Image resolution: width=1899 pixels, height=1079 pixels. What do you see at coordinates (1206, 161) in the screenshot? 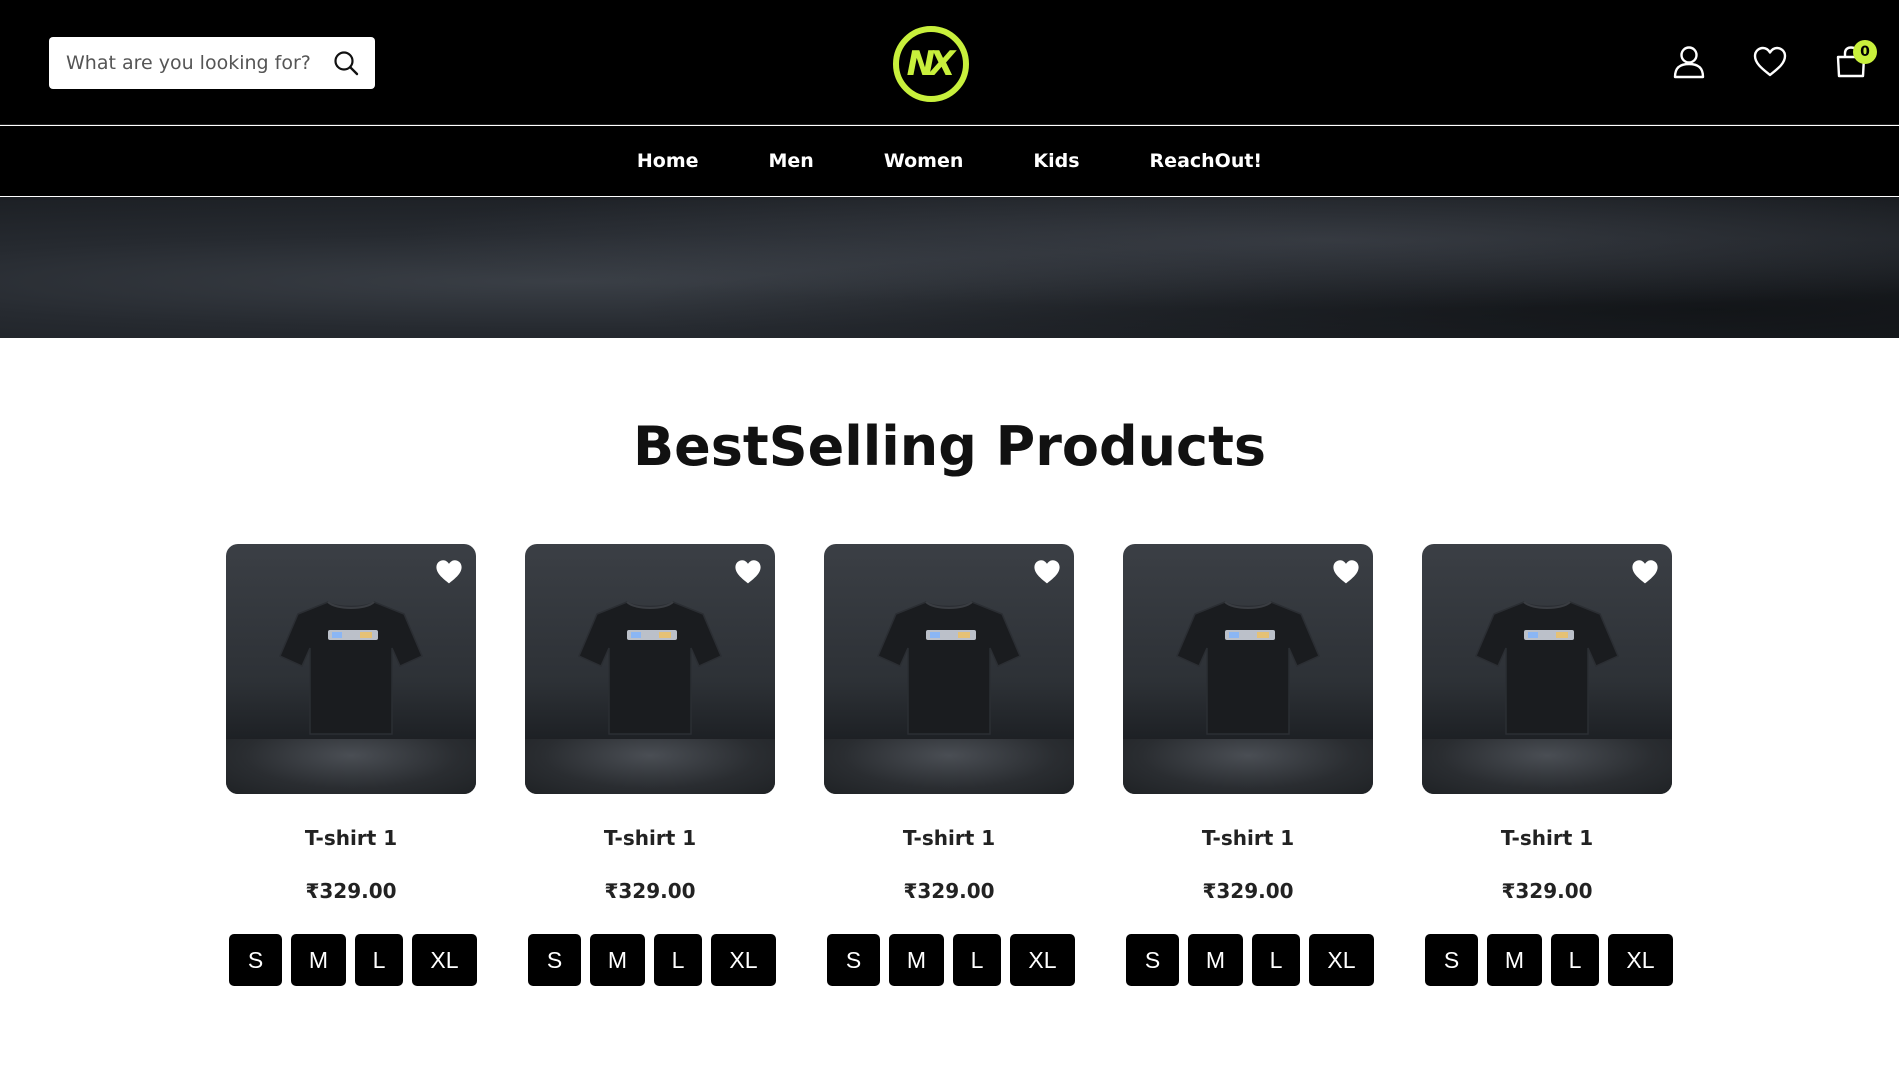
I see `nav-item-reachout: ReachOut!` at bounding box center [1206, 161].